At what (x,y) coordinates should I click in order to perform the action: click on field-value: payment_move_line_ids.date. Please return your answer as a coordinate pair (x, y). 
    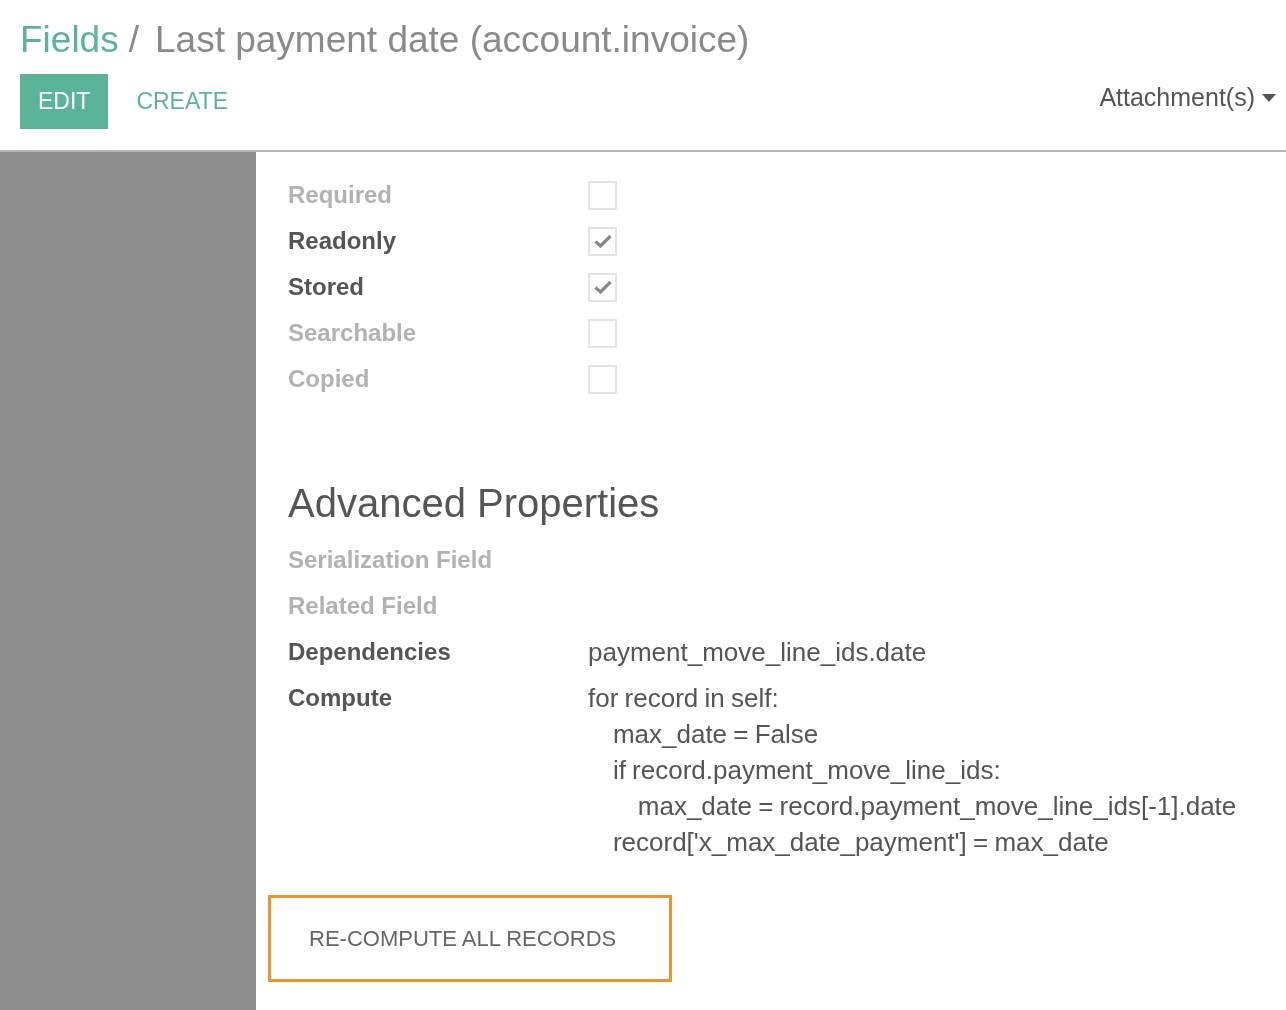
    Looking at the image, I should click on (758, 652).